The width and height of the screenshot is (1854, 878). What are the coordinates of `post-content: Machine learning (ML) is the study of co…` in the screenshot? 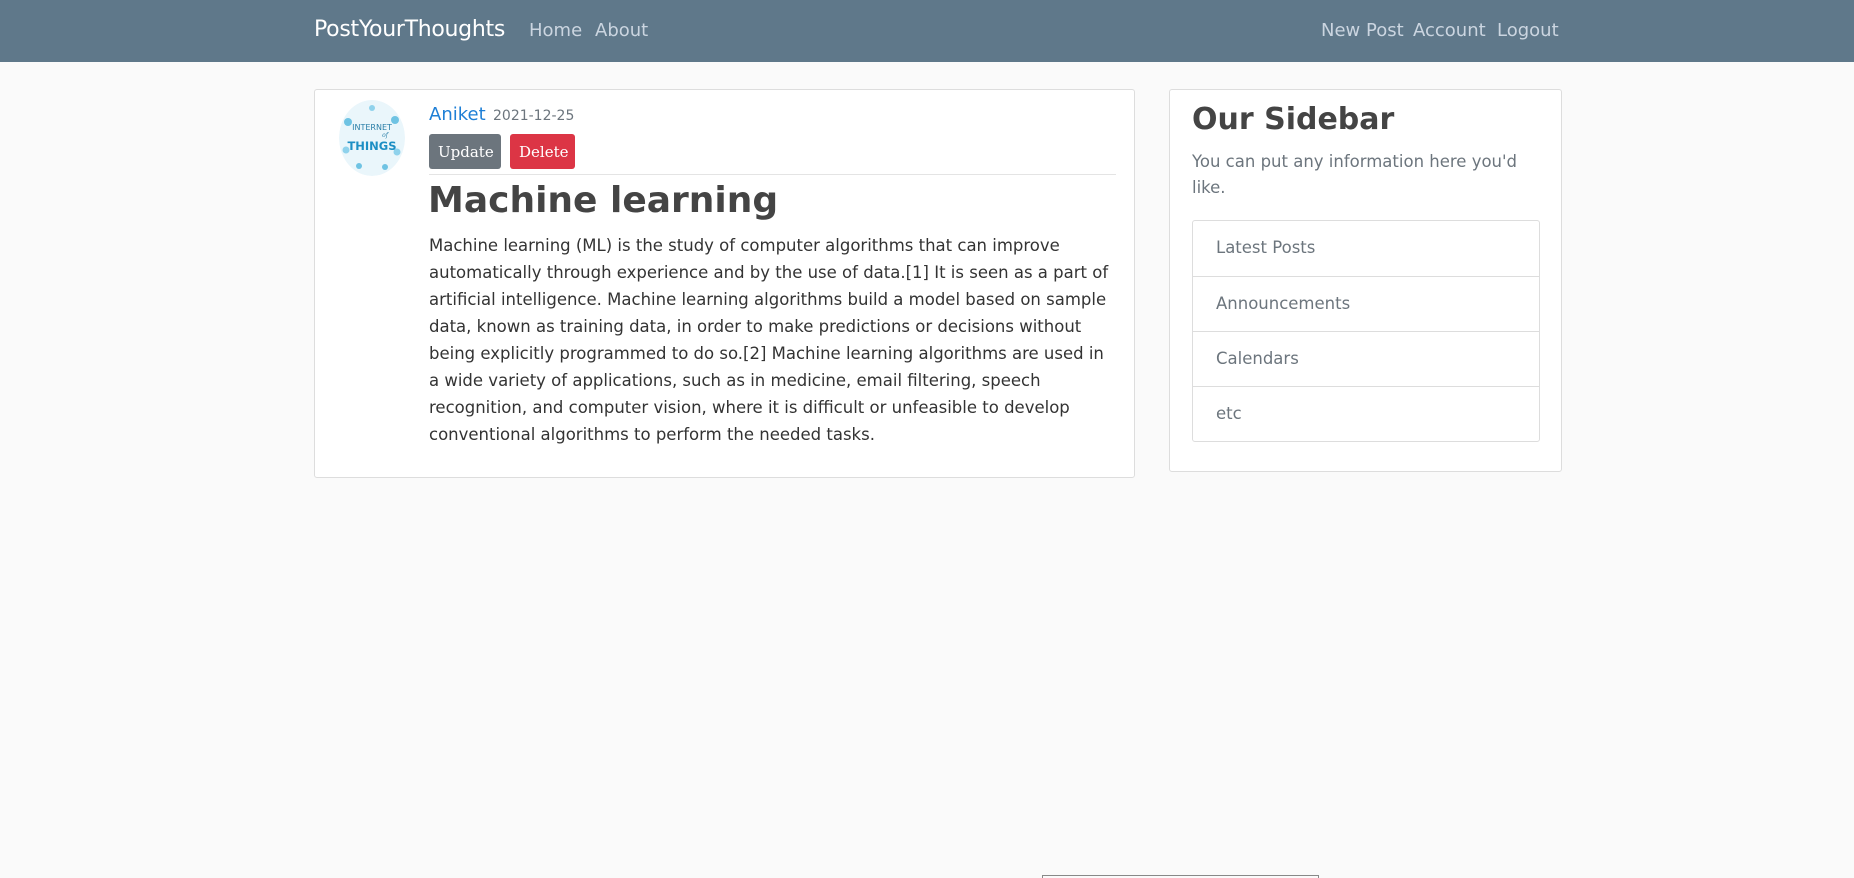 It's located at (769, 340).